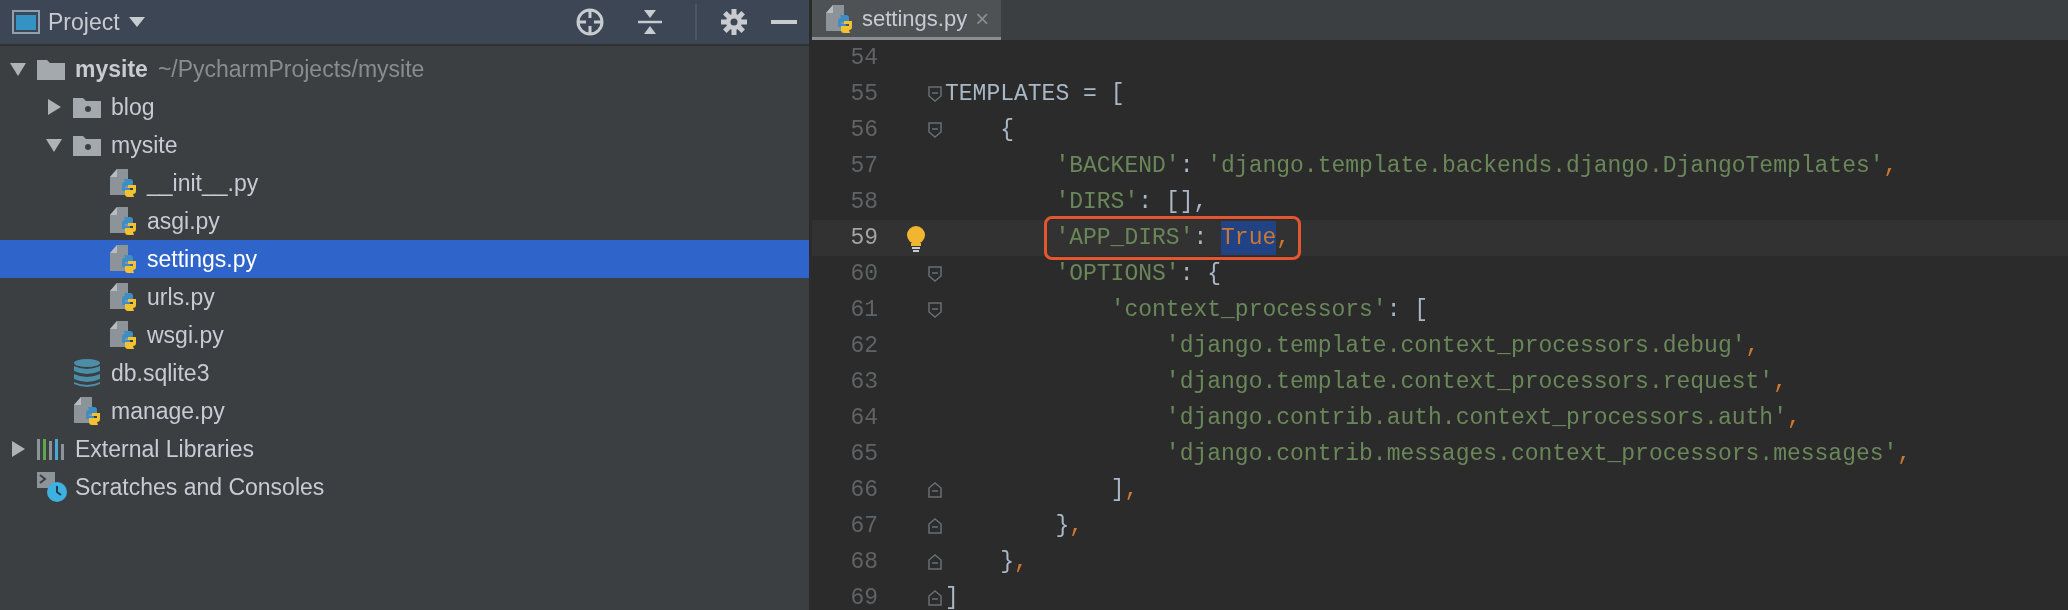  What do you see at coordinates (863, 274) in the screenshot?
I see `line-number: 60` at bounding box center [863, 274].